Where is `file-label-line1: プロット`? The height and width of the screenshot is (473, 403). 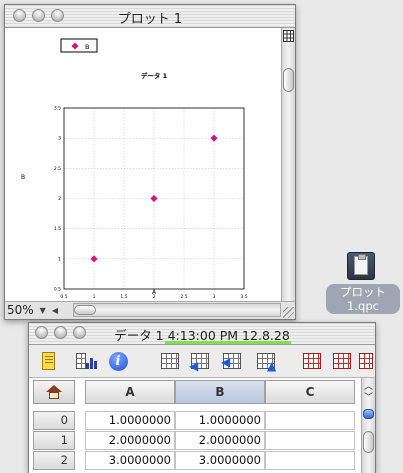 file-label-line1: プロット is located at coordinates (363, 292).